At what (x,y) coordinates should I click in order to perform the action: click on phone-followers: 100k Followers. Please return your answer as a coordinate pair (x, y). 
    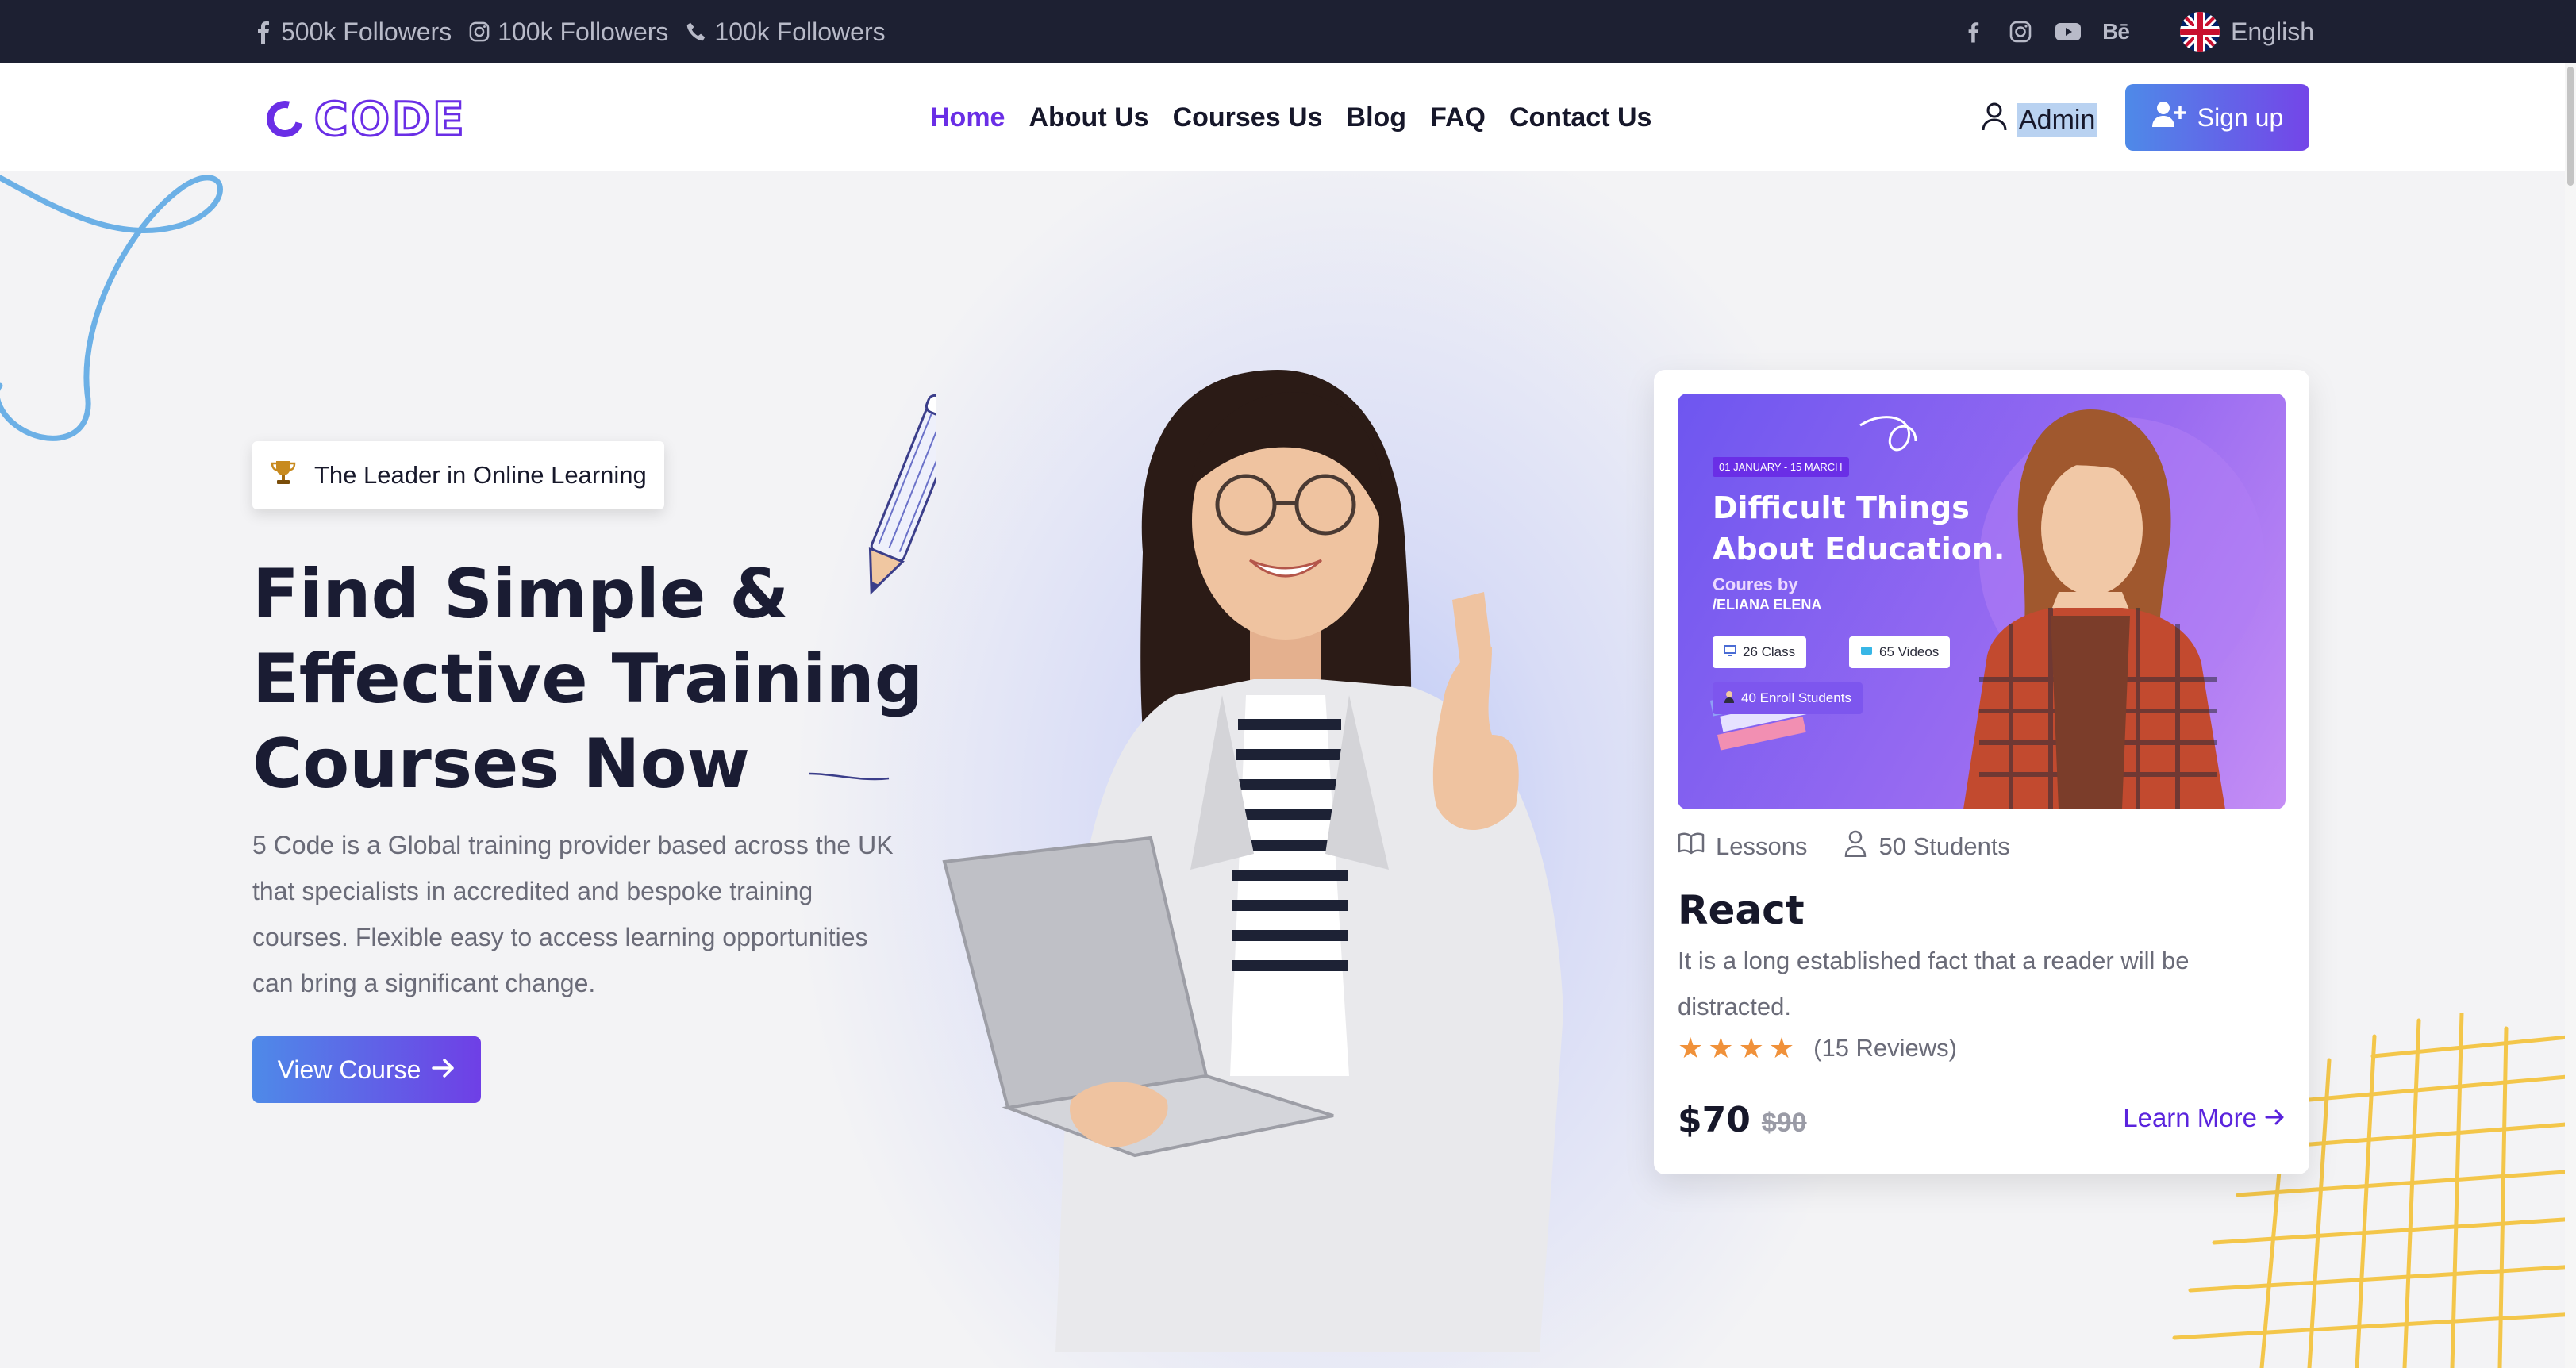
    Looking at the image, I should click on (786, 32).